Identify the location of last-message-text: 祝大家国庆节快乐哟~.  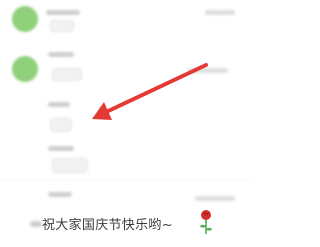
(107, 225).